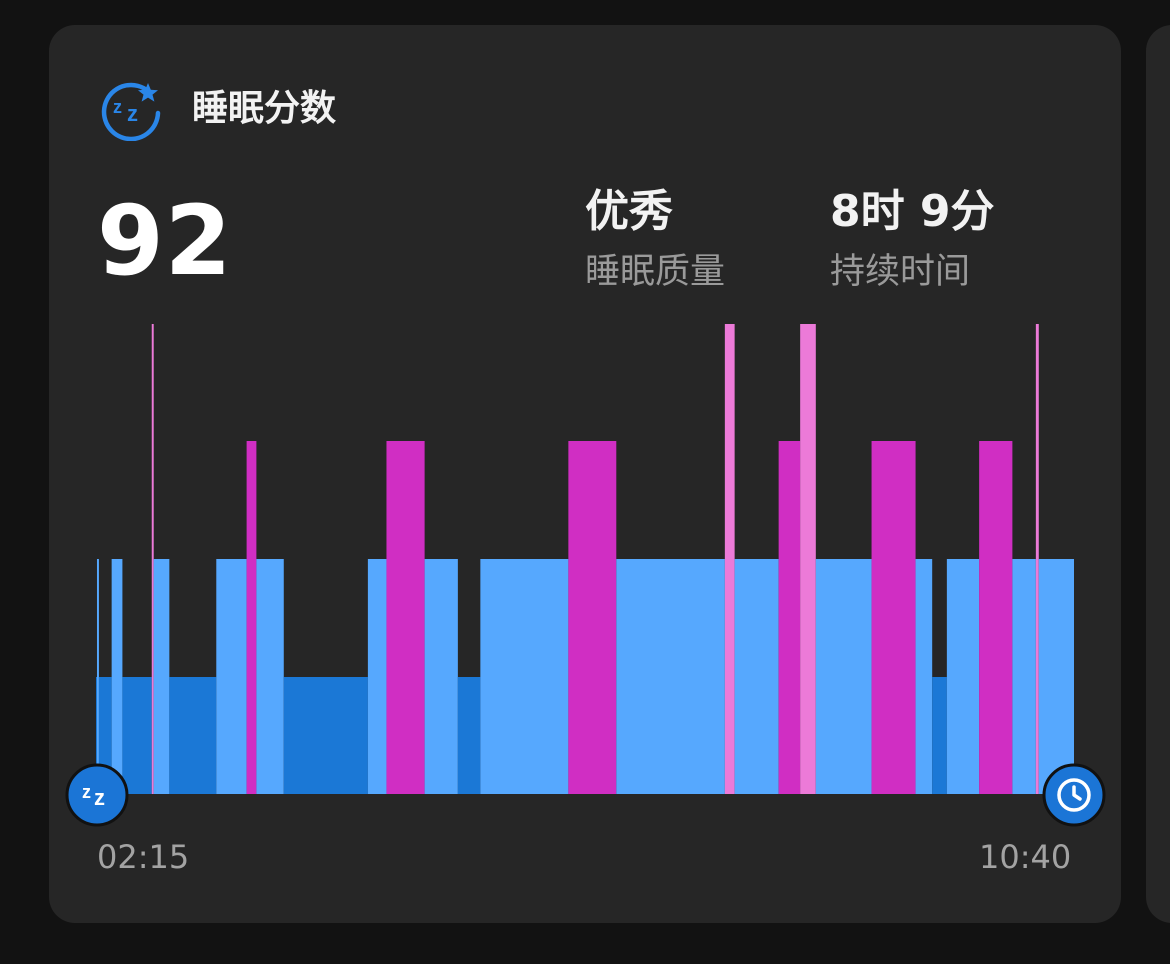 This screenshot has width=1170, height=964. I want to click on sleep-start-time: 02:15, so click(143, 857).